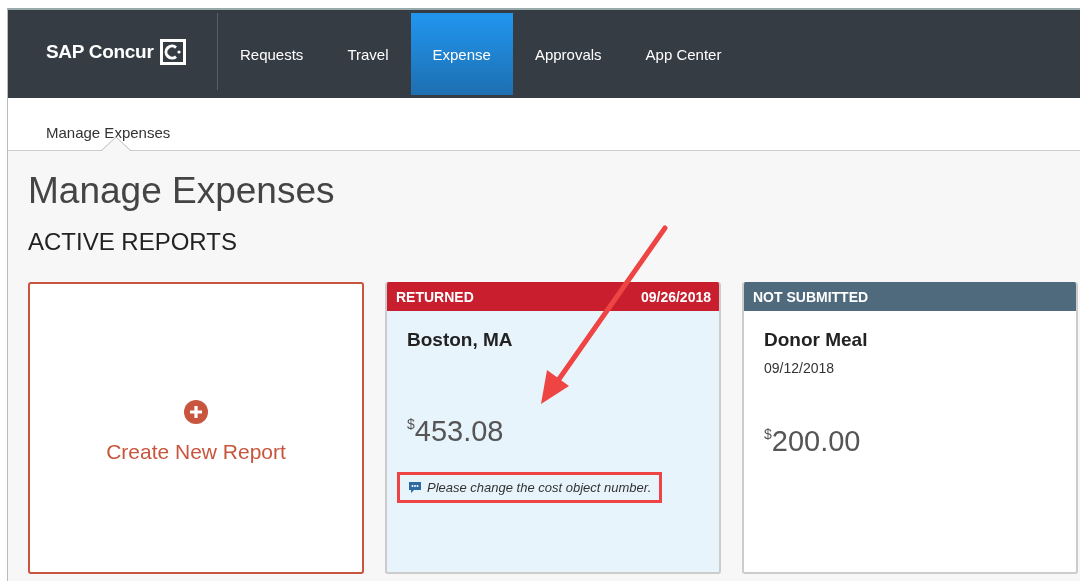 This screenshot has width=1080, height=581. Describe the element at coordinates (133, 242) in the screenshot. I see `section-heading: ACTIVE REPORTS` at that location.